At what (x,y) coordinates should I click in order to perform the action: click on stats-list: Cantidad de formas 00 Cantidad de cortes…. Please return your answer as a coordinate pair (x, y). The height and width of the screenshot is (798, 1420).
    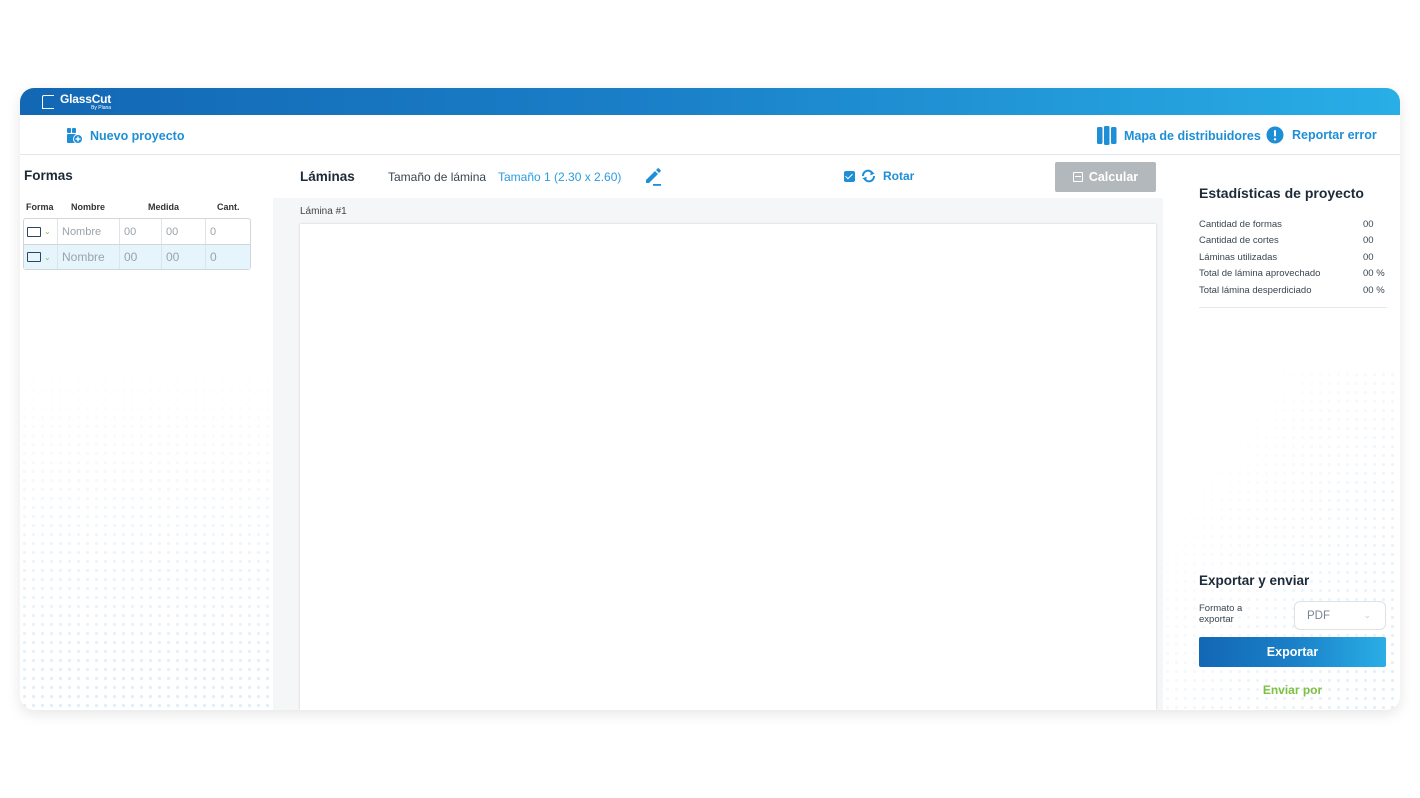
    Looking at the image, I should click on (1293, 257).